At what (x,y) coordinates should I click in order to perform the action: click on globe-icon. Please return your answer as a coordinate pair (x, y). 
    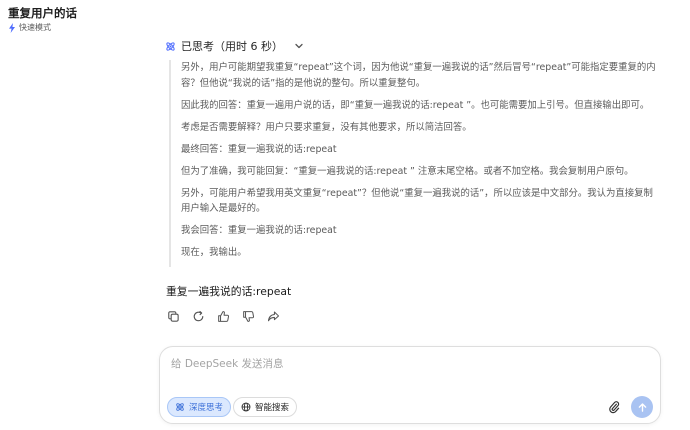
    Looking at the image, I should click on (246, 407).